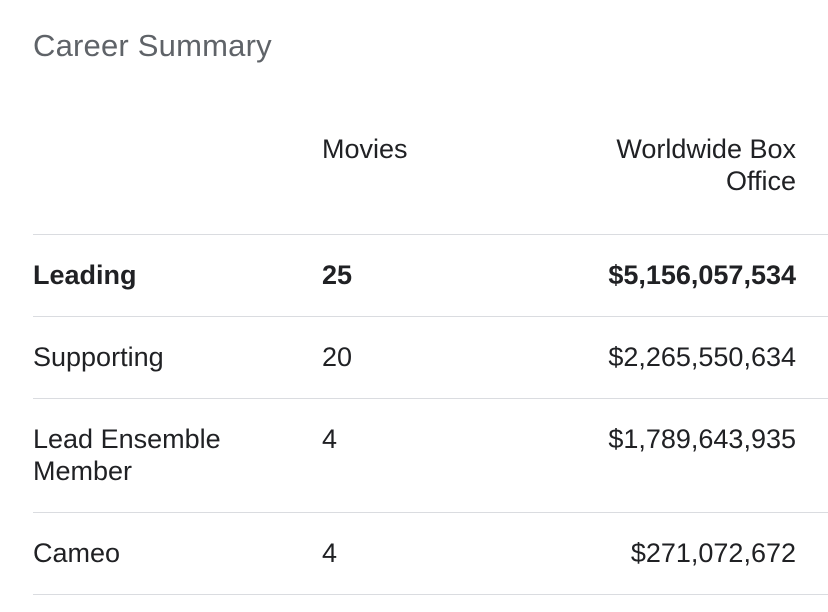 Image resolution: width=828 pixels, height=612 pixels. What do you see at coordinates (337, 357) in the screenshot?
I see `row-movies: 20` at bounding box center [337, 357].